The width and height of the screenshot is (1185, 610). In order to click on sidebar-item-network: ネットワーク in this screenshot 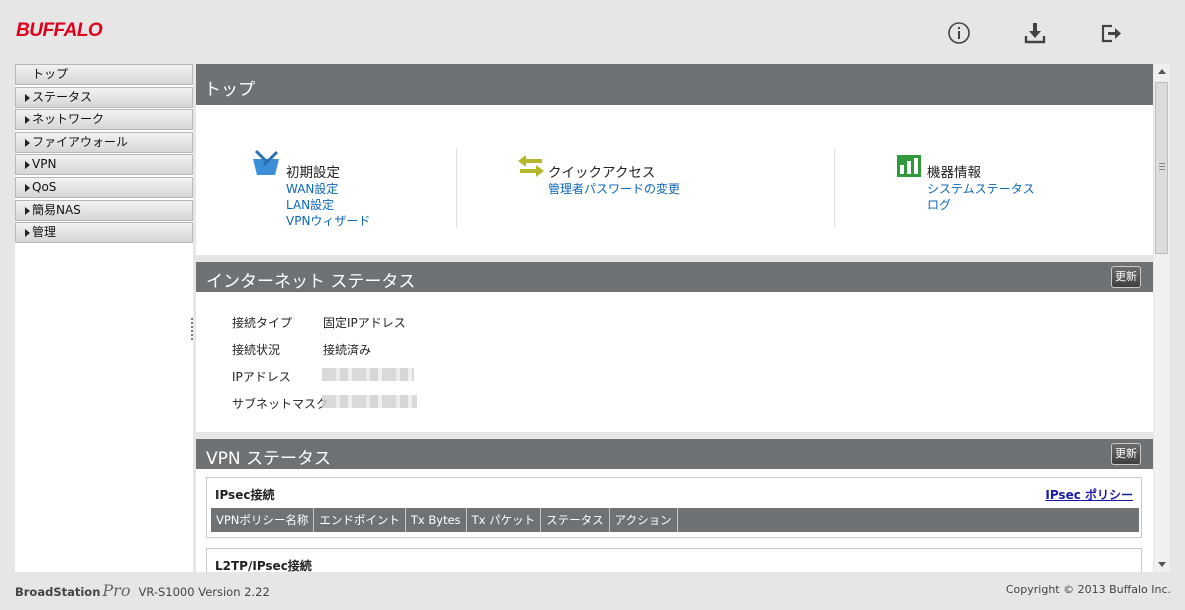, I will do `click(104, 120)`.